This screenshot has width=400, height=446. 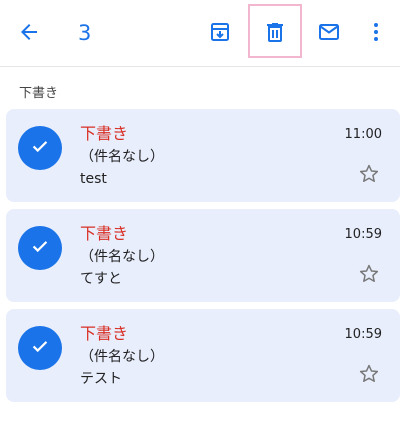 I want to click on archive-button, so click(x=220, y=32).